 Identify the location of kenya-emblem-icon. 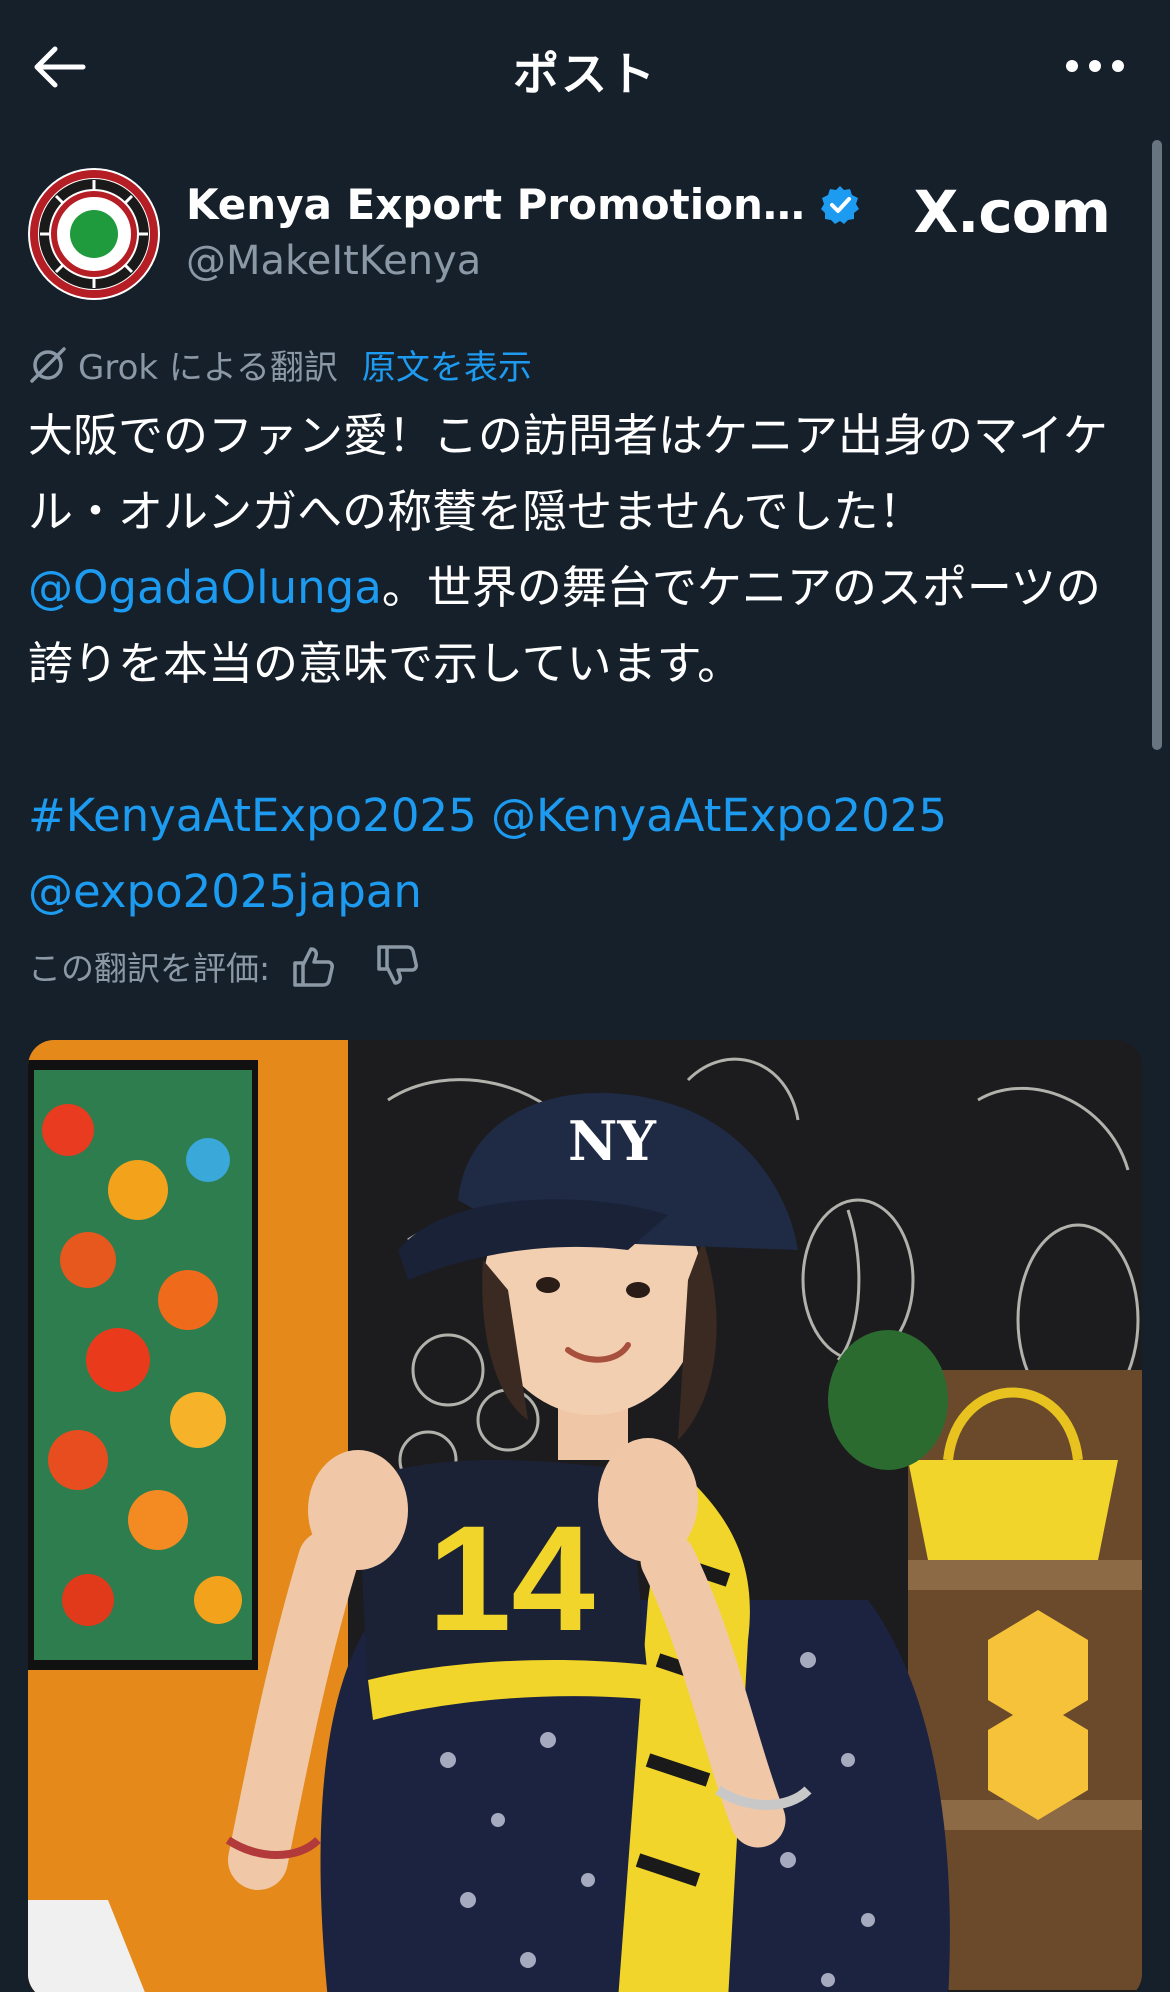
(94, 234).